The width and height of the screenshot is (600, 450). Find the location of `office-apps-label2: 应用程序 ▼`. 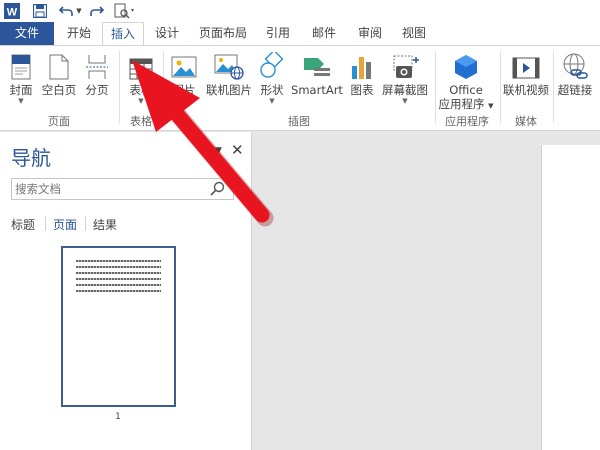

office-apps-label2: 应用程序 ▼ is located at coordinates (466, 104).